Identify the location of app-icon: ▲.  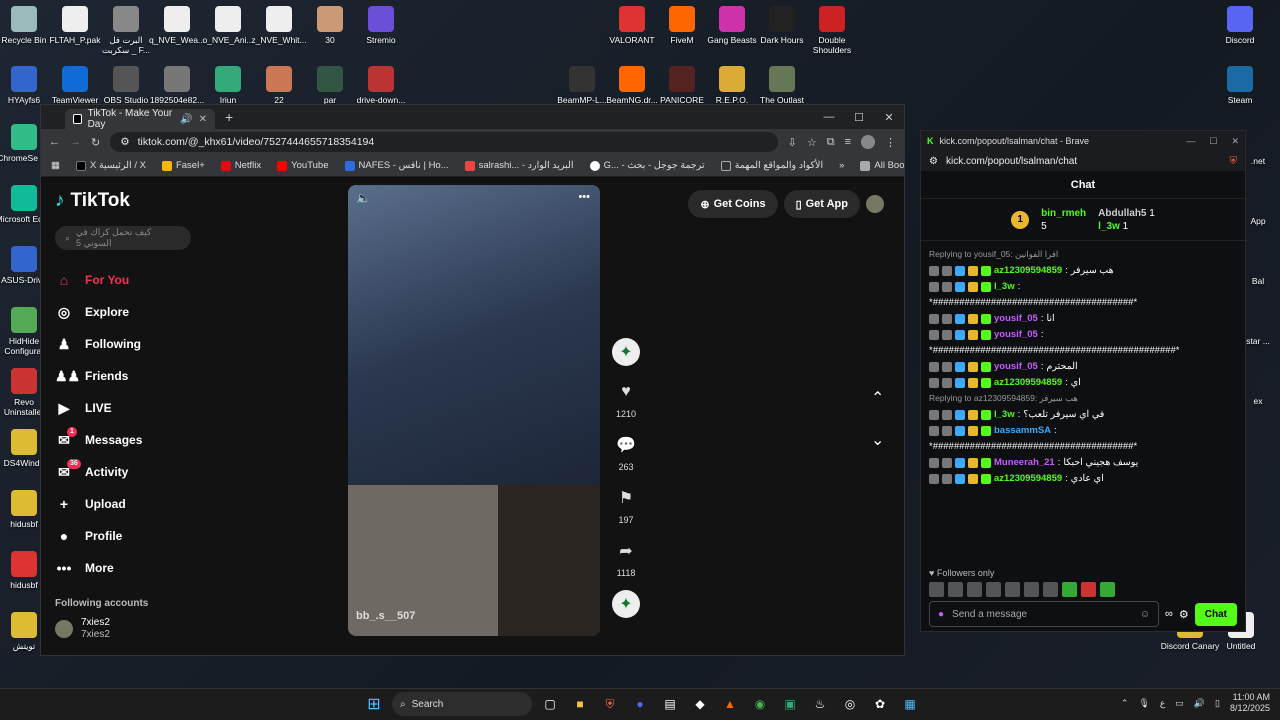
(730, 704).